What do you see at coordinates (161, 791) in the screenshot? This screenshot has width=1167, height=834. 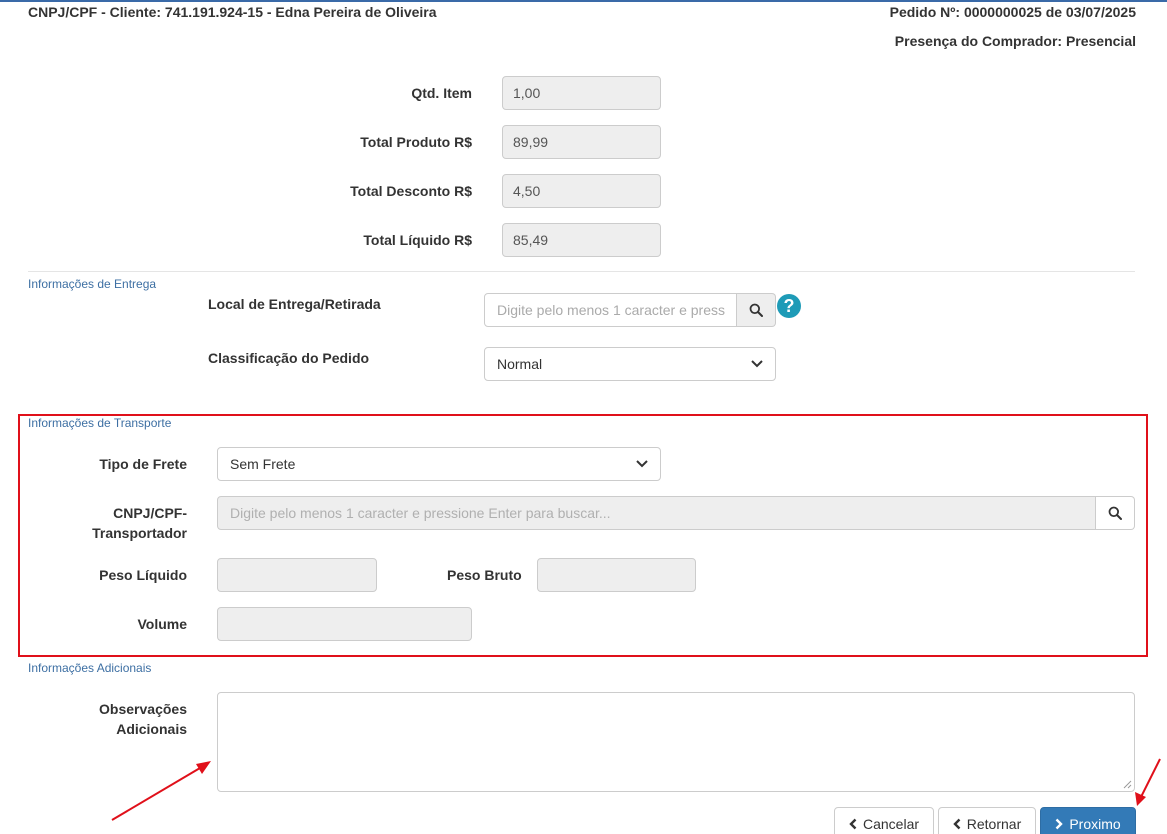 I see `arrow-to-observacoes` at bounding box center [161, 791].